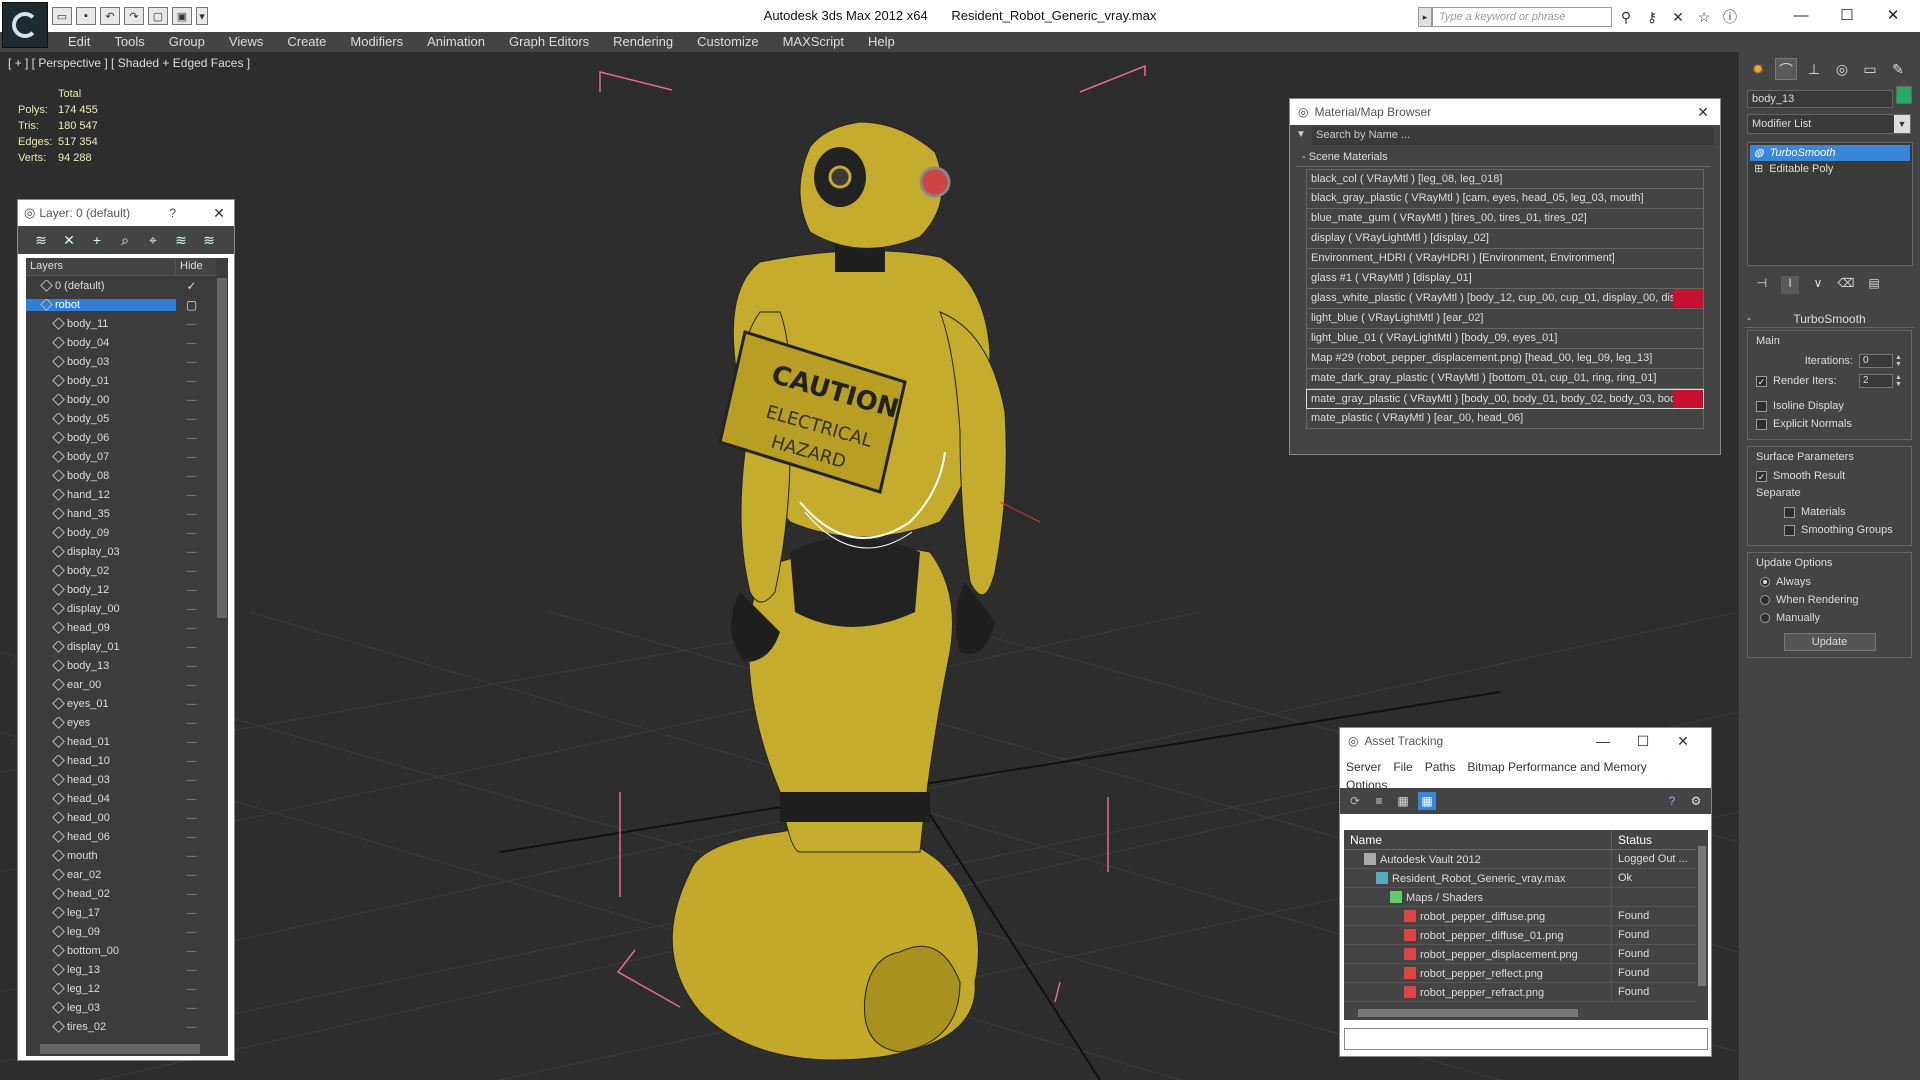 This screenshot has width=1920, height=1080. Describe the element at coordinates (1761, 381) in the screenshot. I see `render-iters-checkbox: ✓` at that location.